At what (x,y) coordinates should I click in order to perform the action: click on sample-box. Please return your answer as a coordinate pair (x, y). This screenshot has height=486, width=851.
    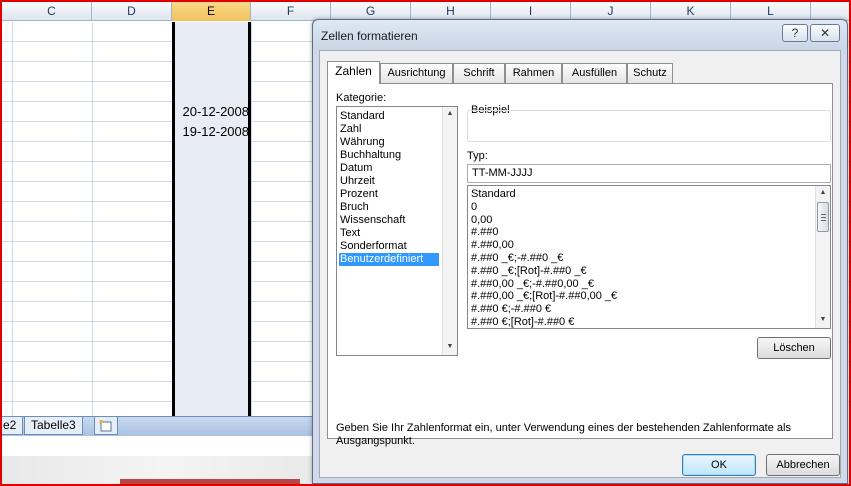
    Looking at the image, I should click on (649, 126).